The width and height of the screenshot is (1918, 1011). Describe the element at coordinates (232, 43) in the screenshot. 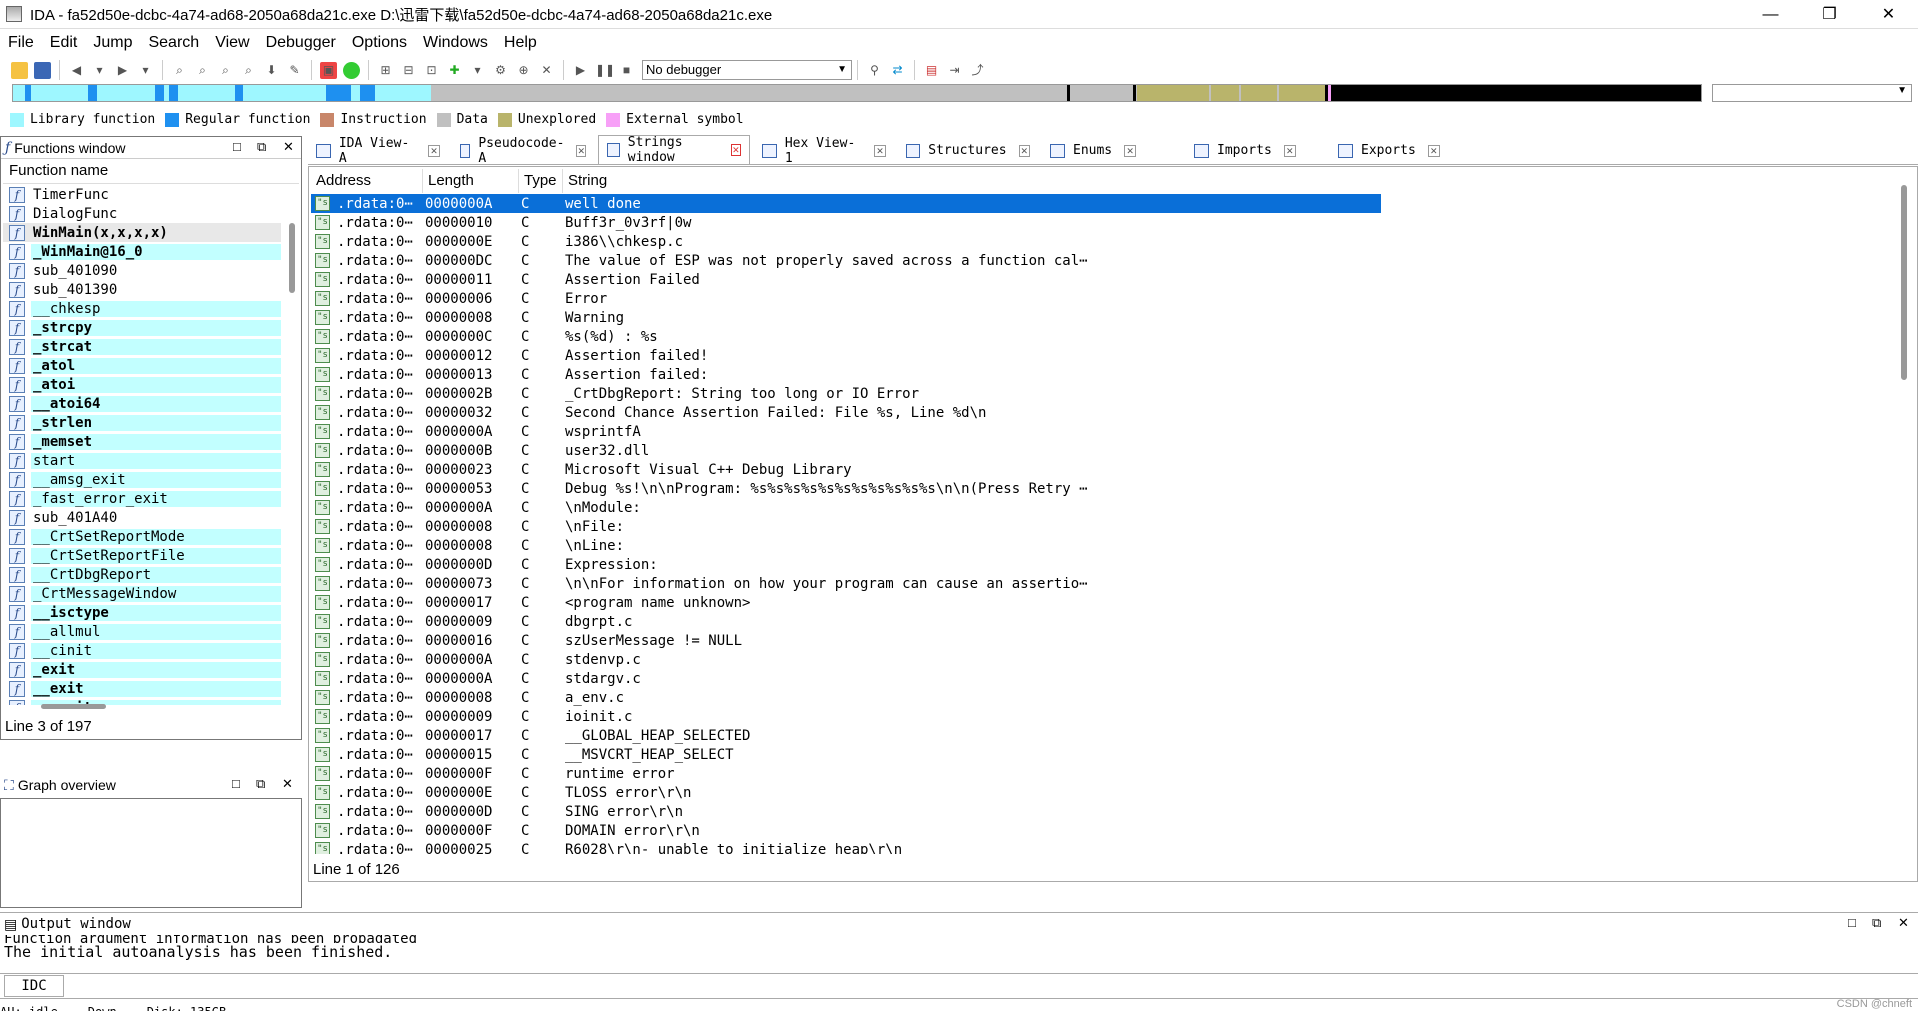

I see `menu-view: View` at that location.